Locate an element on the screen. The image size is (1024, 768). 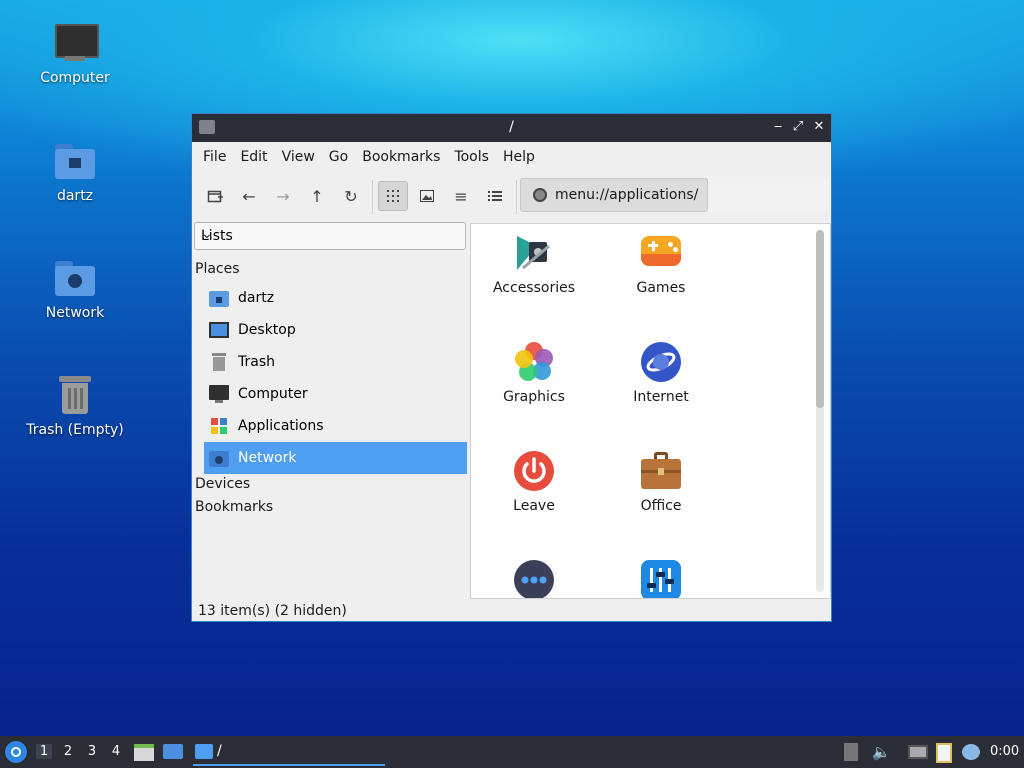
address-bar: menu://applications/ is located at coordinates (614, 195).